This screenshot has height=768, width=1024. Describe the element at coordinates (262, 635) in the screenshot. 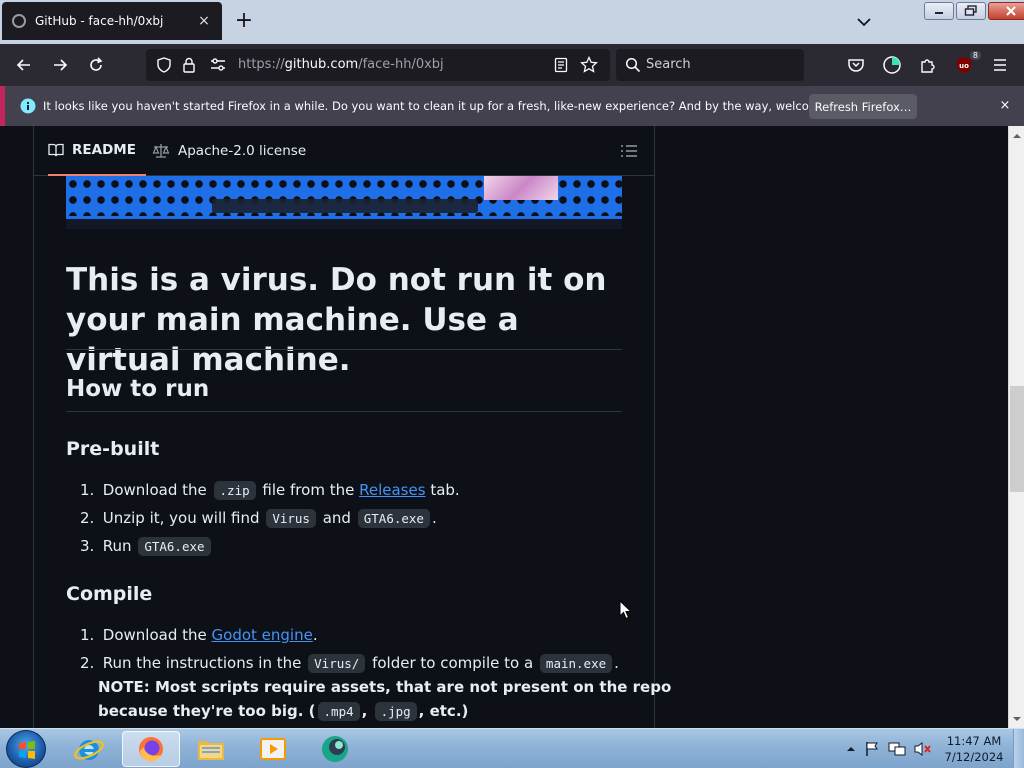

I see `godot-engine-link: Godot engine` at that location.